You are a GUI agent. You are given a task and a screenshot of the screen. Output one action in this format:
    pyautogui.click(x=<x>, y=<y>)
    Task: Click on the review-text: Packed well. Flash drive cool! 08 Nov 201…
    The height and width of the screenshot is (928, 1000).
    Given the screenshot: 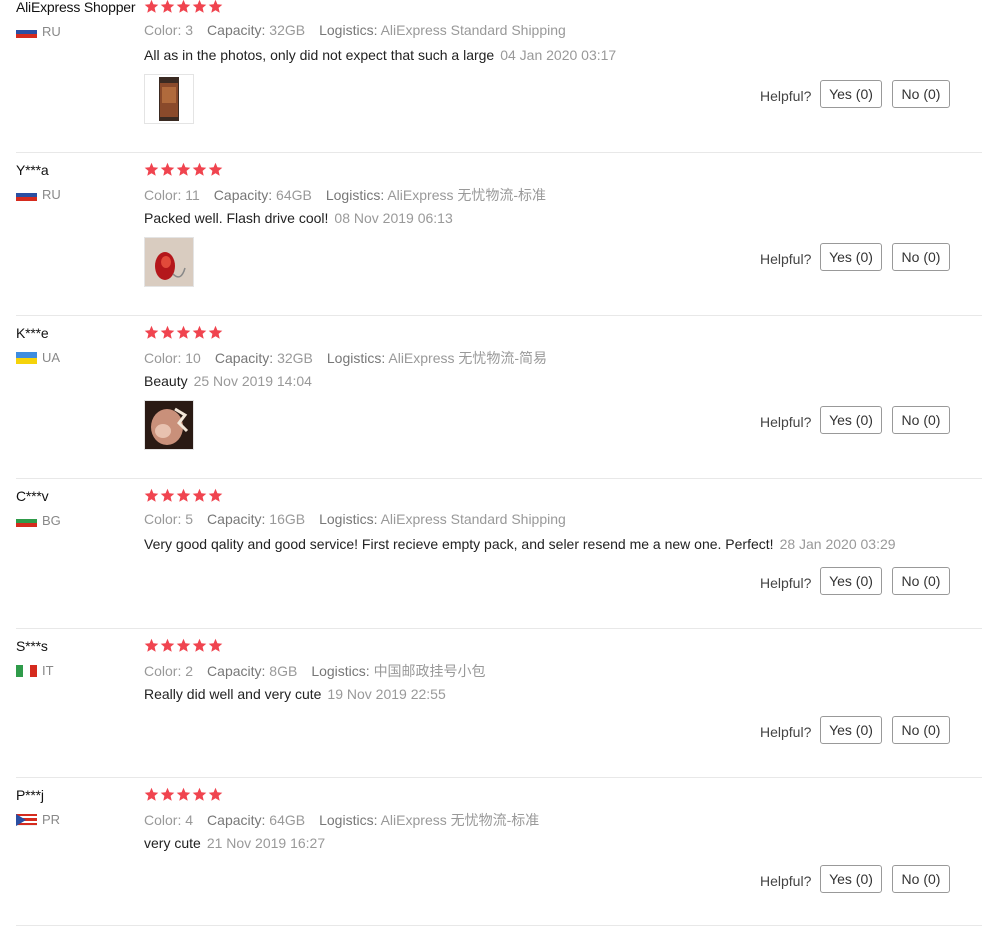 What is the action you would take?
    pyautogui.click(x=298, y=218)
    